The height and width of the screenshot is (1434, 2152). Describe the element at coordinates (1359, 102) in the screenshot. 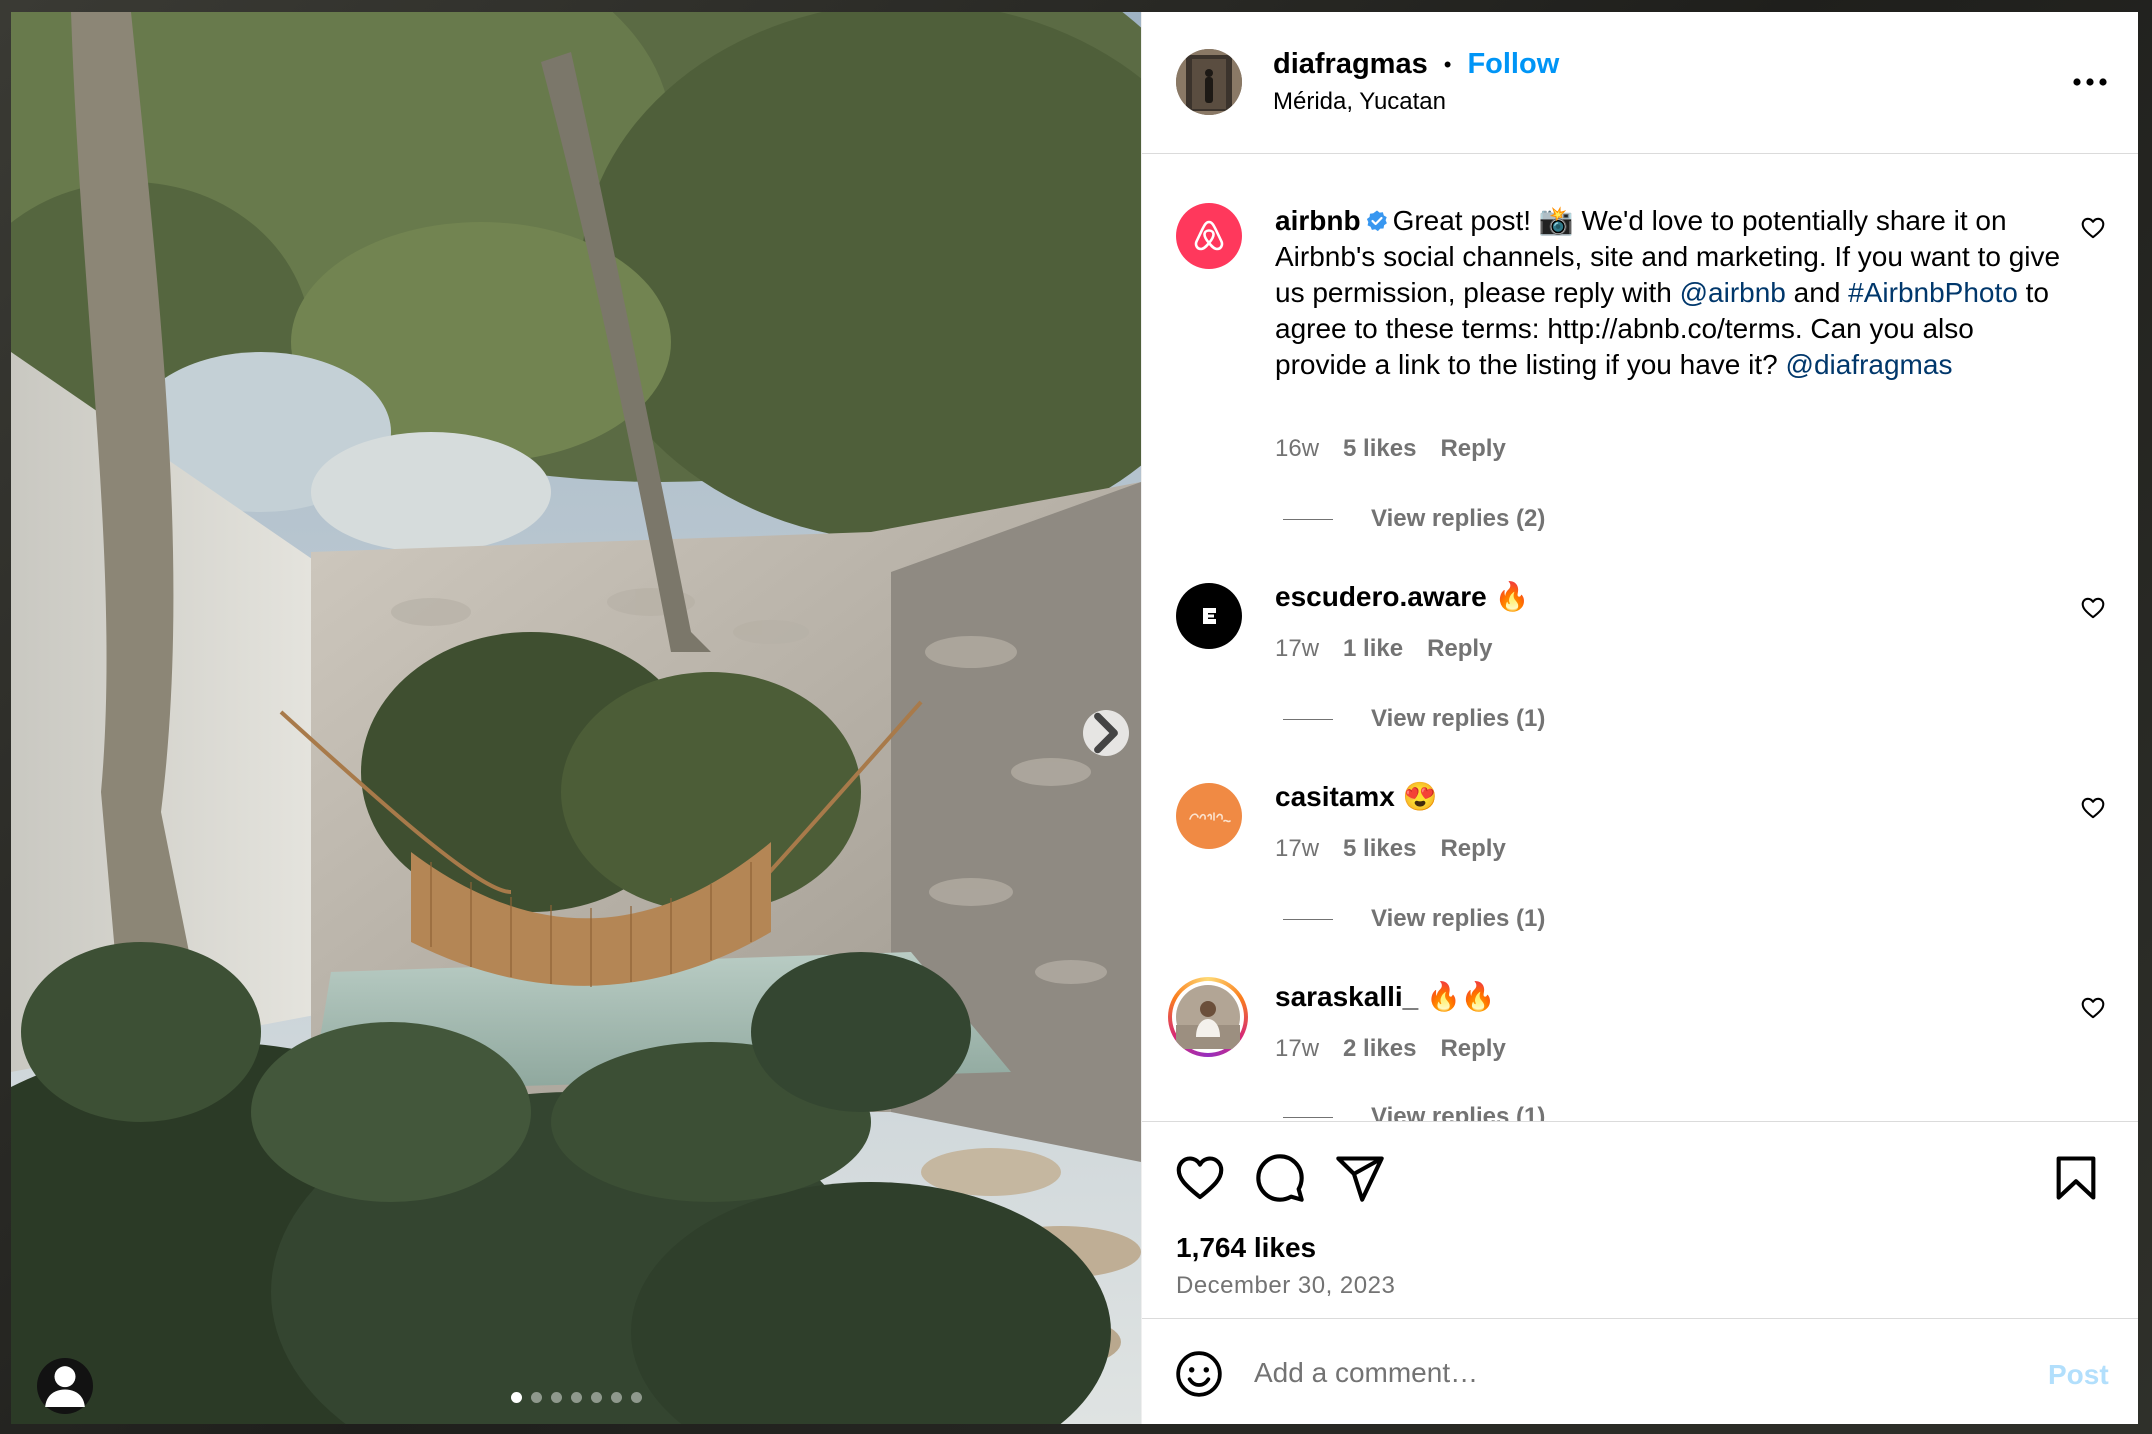

I see `post-location: Mérida, Yucatan` at that location.